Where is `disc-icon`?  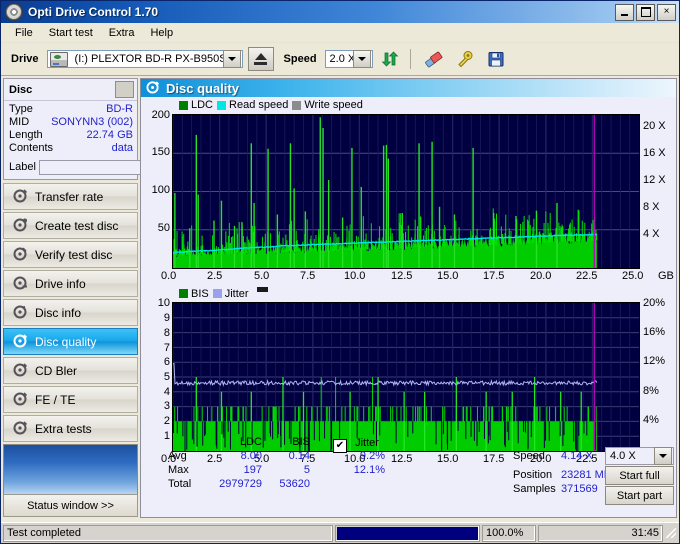 disc-icon is located at coordinates (14, 12).